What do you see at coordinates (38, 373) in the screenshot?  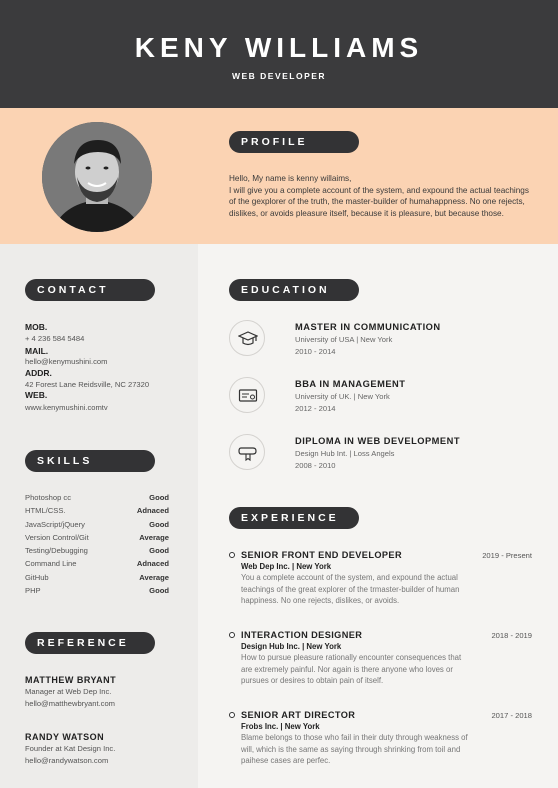 I see `address-label: ADDR.` at bounding box center [38, 373].